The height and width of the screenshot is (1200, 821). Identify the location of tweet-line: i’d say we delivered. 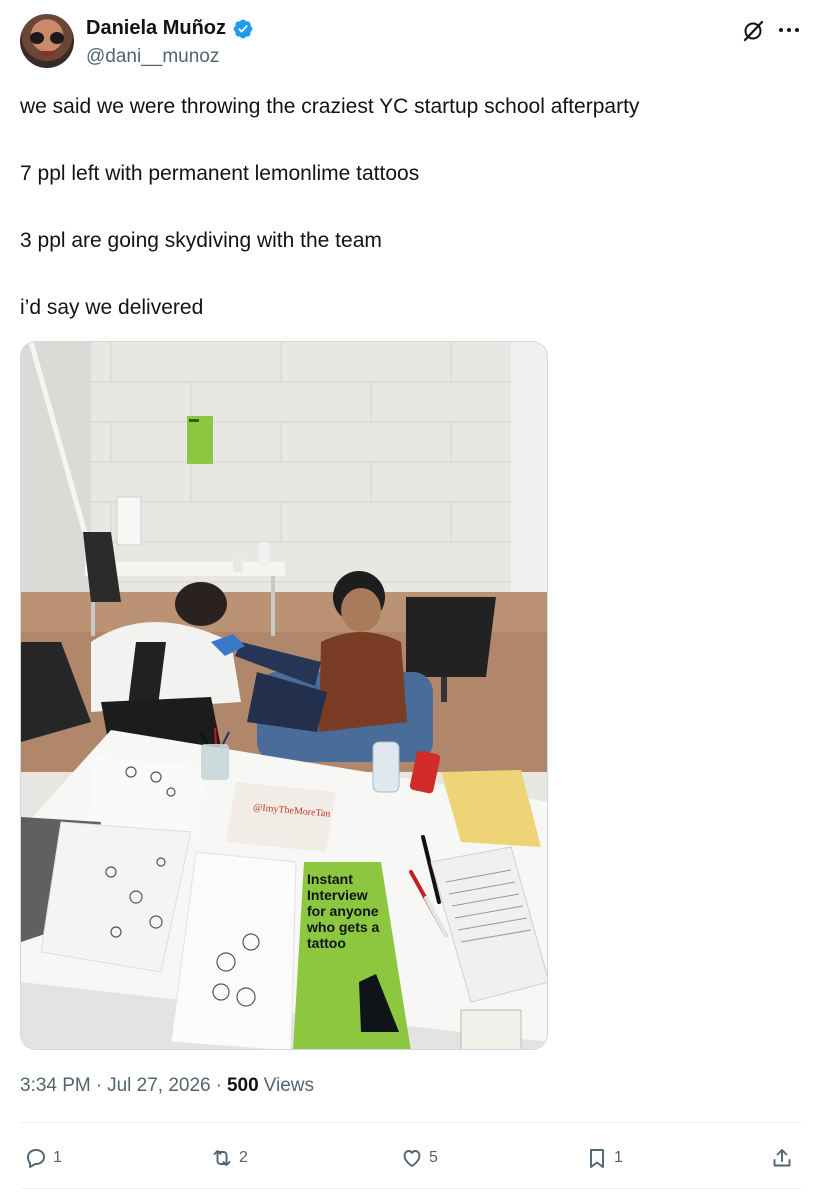
(112, 307).